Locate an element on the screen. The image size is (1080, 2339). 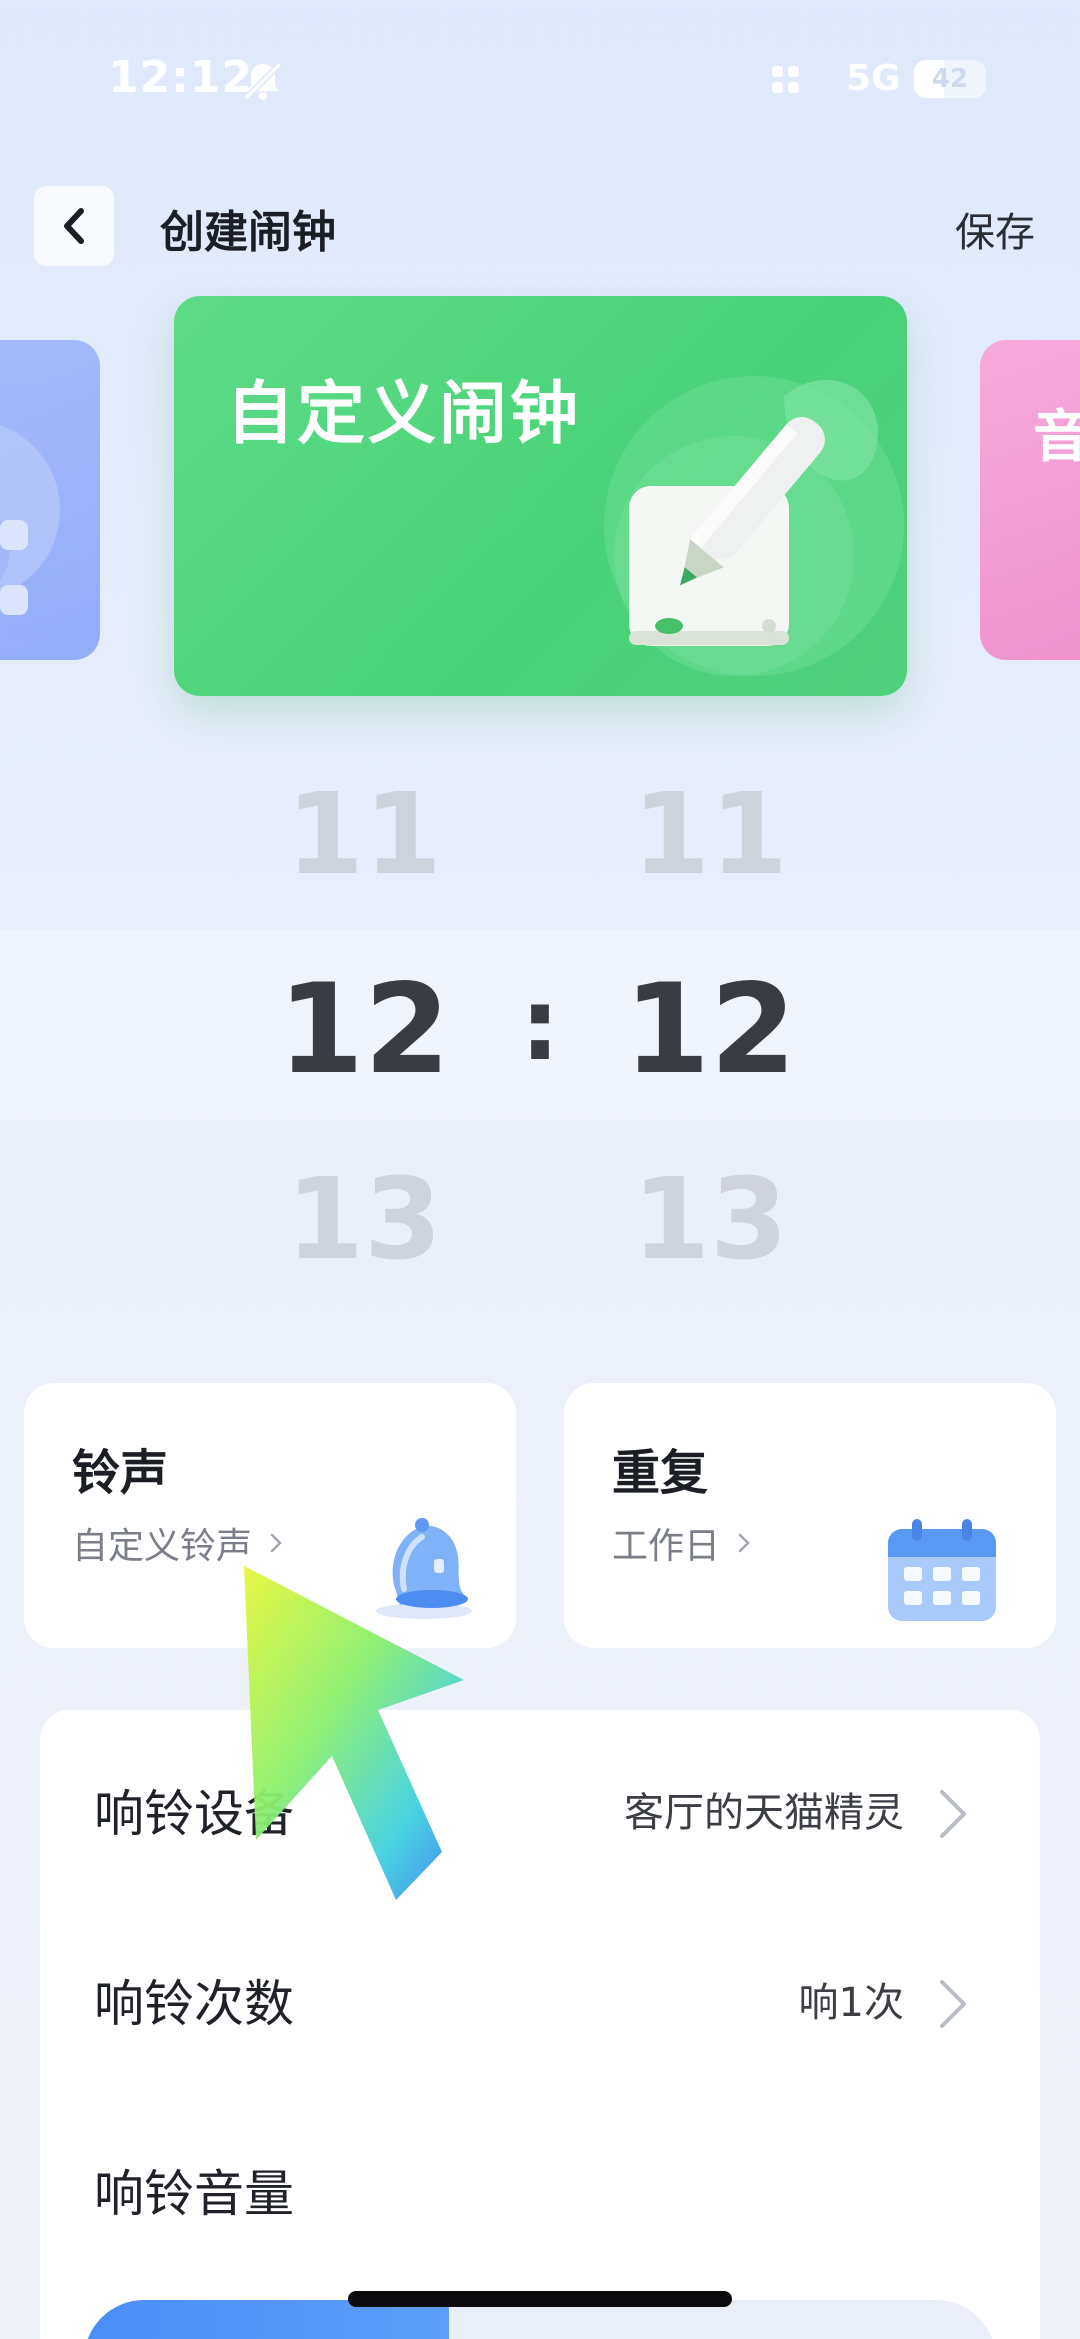
alarm-type-card-custom: 自定义闹钟 is located at coordinates (540, 496).